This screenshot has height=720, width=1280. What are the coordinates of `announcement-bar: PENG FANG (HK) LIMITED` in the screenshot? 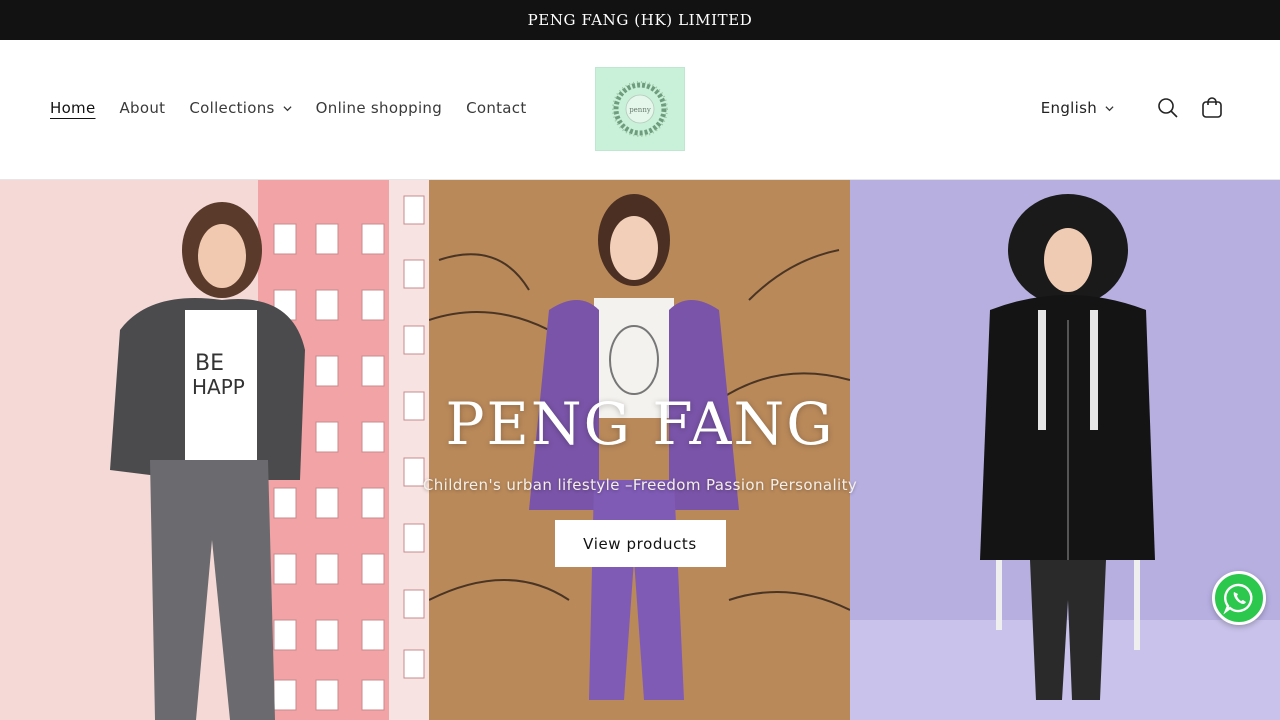 It's located at (640, 20).